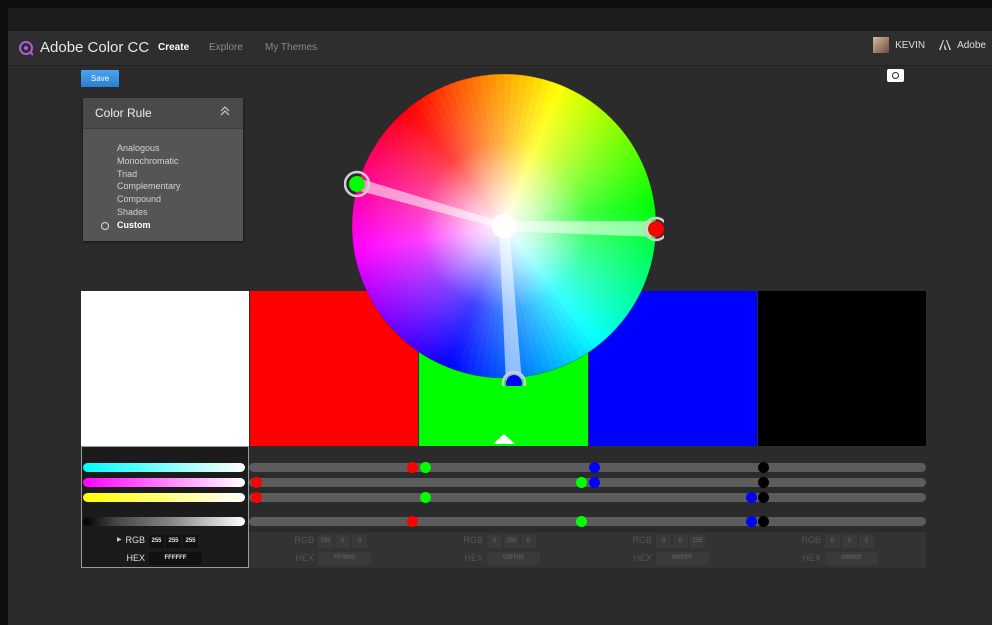 This screenshot has width=992, height=625. Describe the element at coordinates (127, 173) in the screenshot. I see `color-rule-option-label: Triad` at that location.